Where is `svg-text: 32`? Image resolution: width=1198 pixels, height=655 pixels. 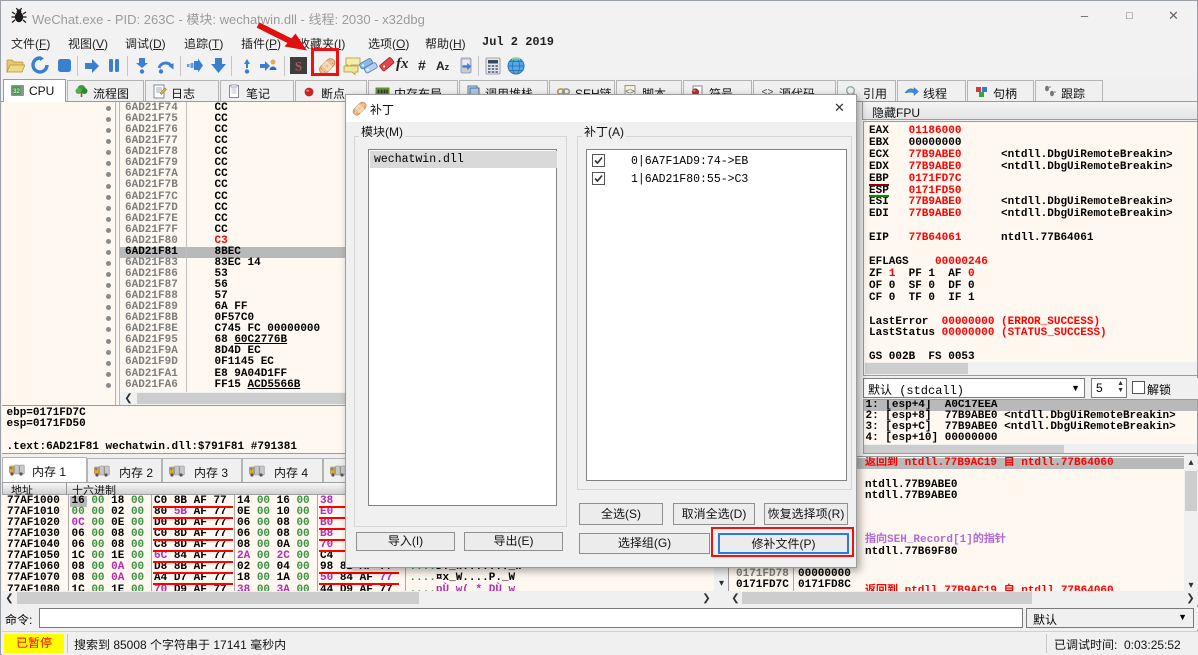
svg-text: 32 is located at coordinates (16, 92).